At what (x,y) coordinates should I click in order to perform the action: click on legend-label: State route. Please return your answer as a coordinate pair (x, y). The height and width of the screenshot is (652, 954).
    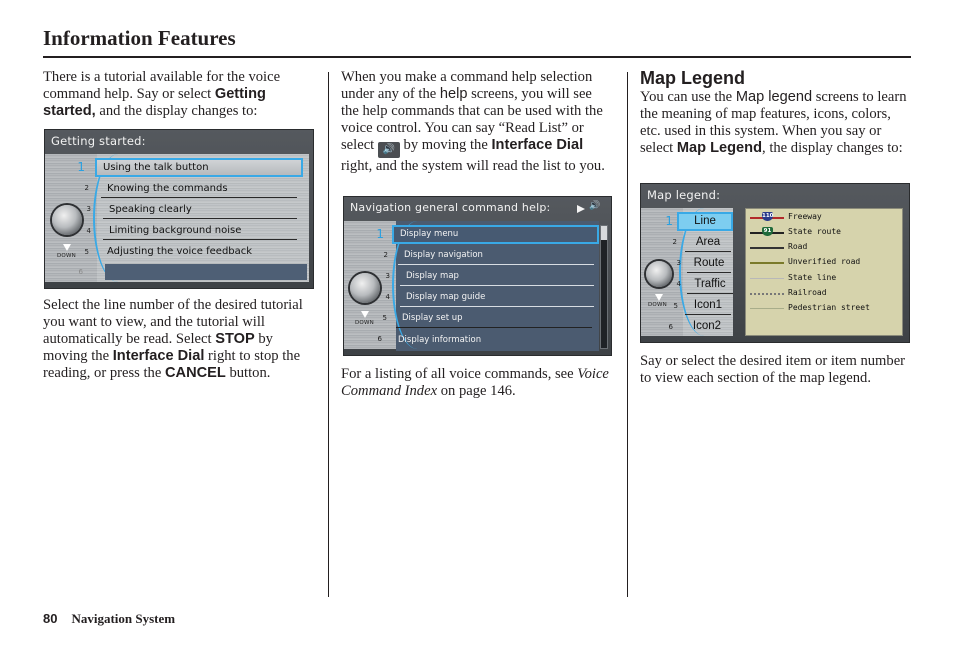
    Looking at the image, I should click on (814, 231).